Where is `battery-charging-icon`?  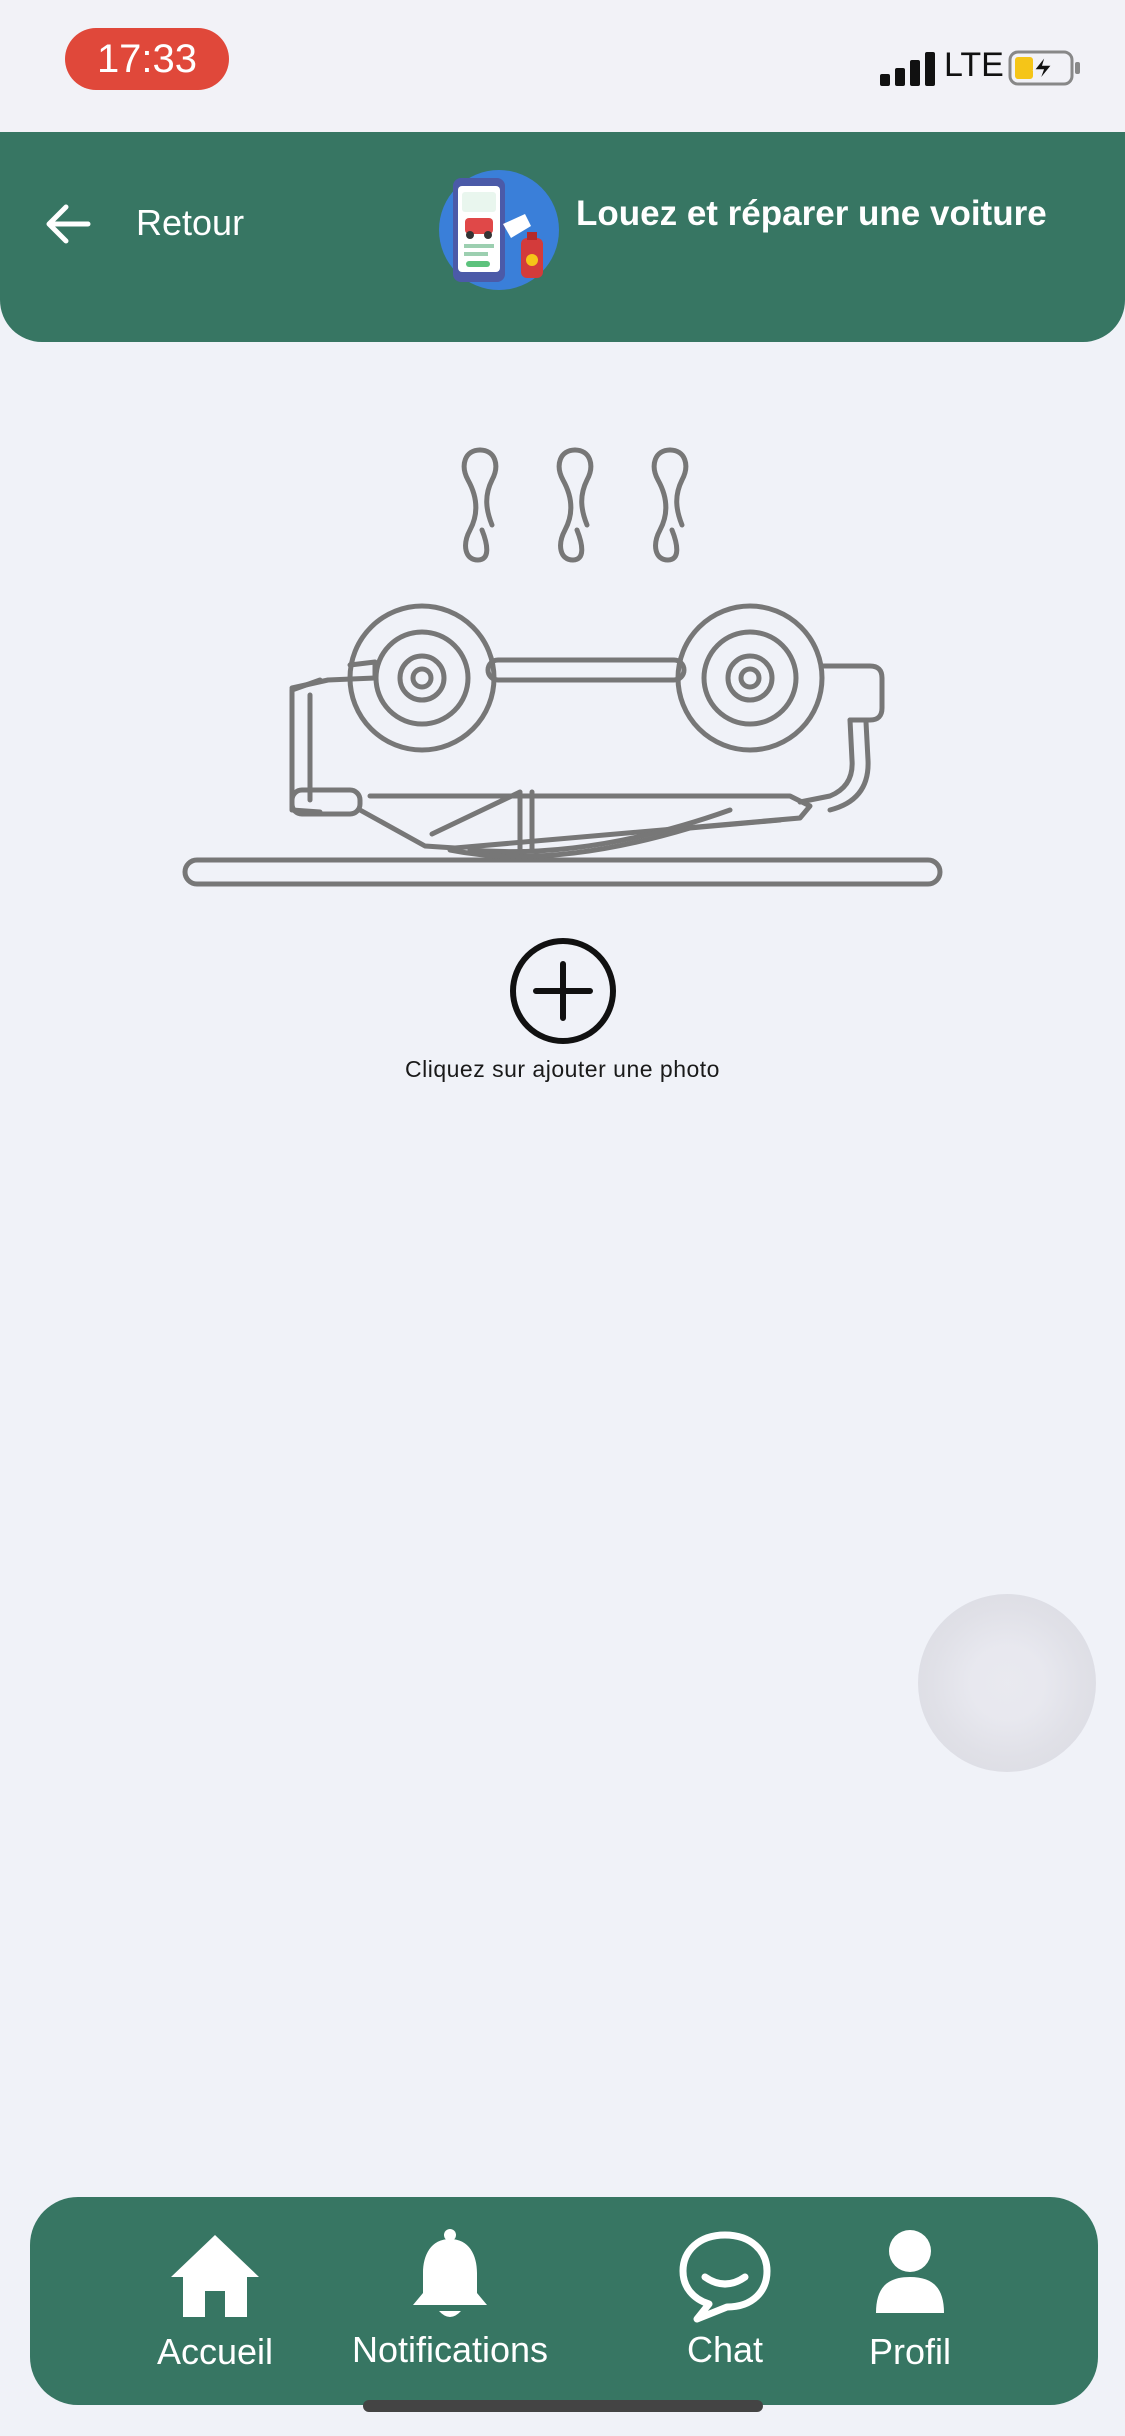 battery-charging-icon is located at coordinates (1044, 68).